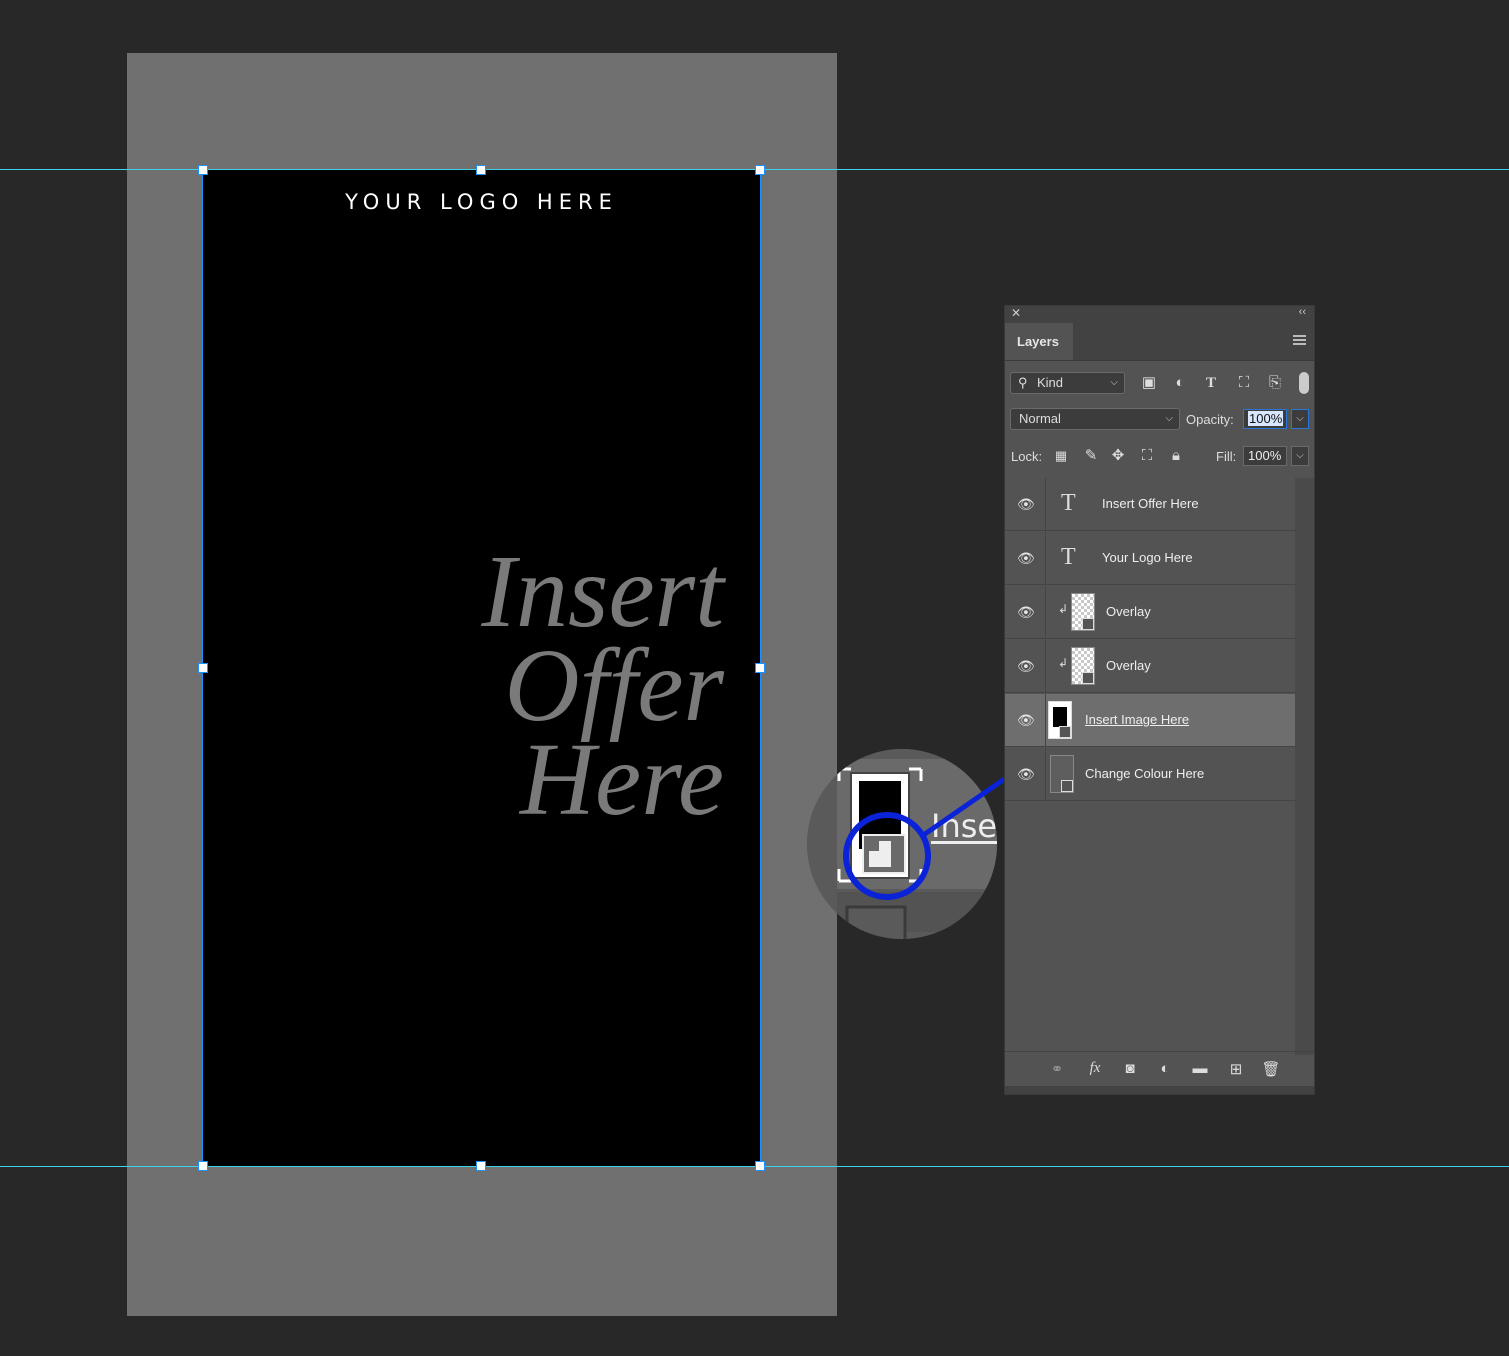 The image size is (1509, 1356). I want to click on collapse-icon: ‹‹, so click(1302, 312).